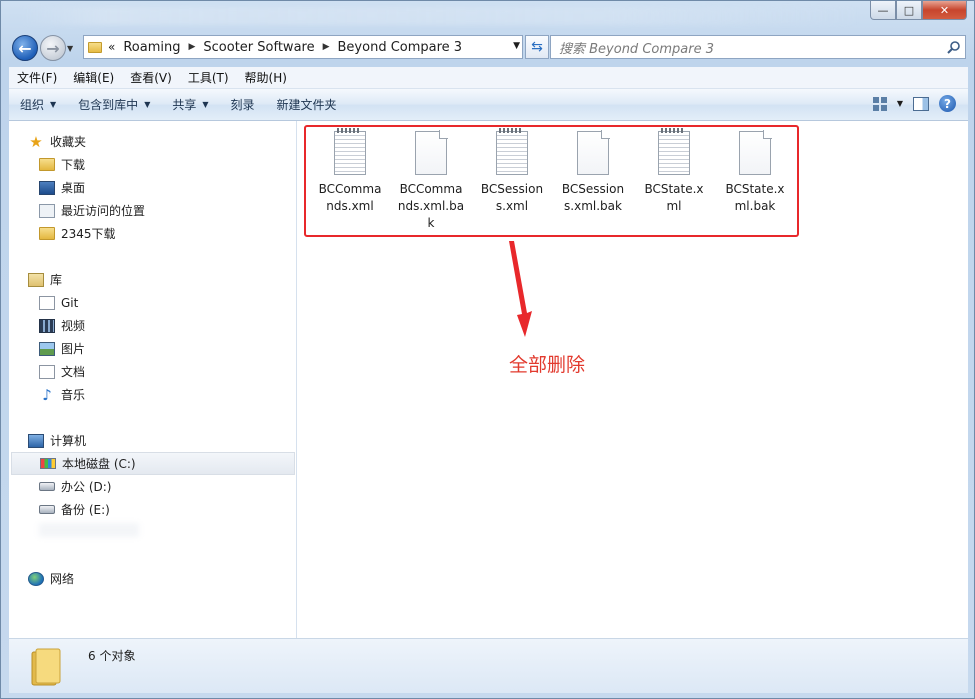 Image resolution: width=975 pixels, height=699 pixels. Describe the element at coordinates (47, 394) in the screenshot. I see `music-note-icon: ♪` at that location.